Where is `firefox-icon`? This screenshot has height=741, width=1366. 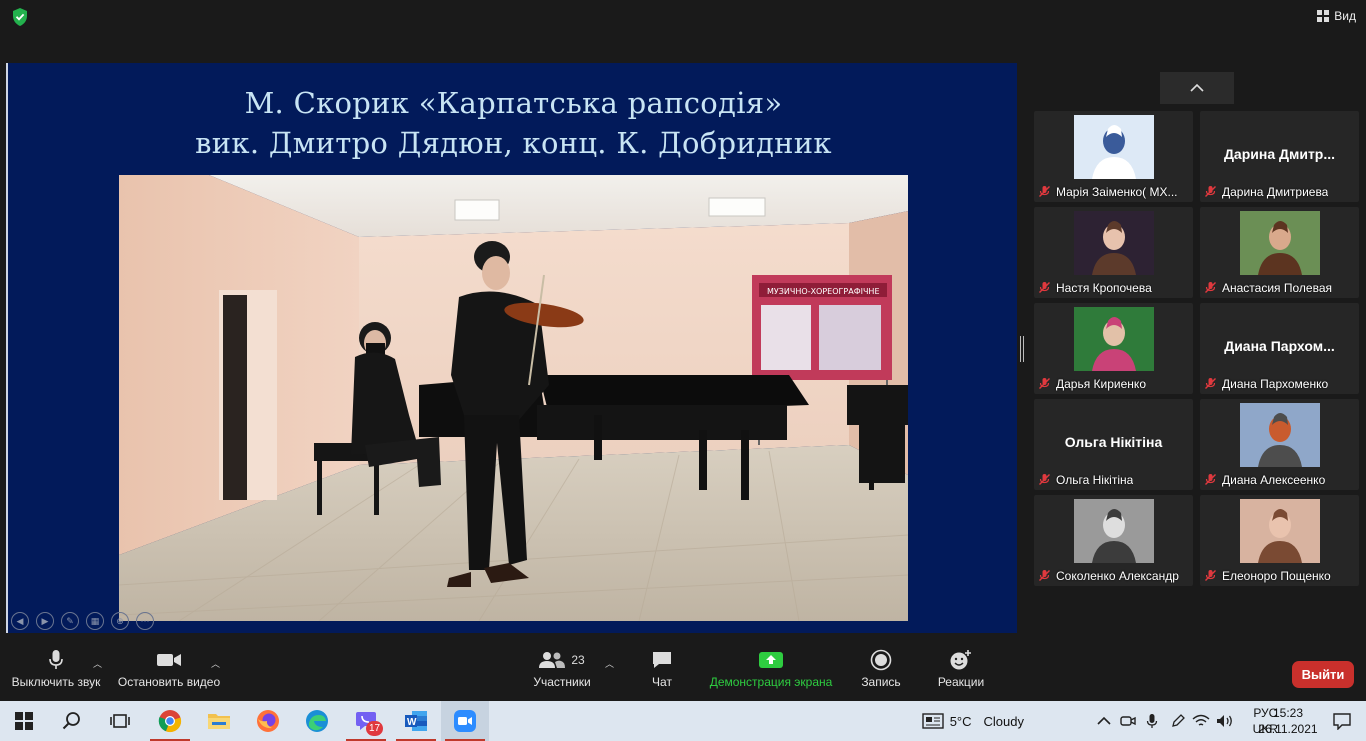
firefox-icon is located at coordinates (268, 721).